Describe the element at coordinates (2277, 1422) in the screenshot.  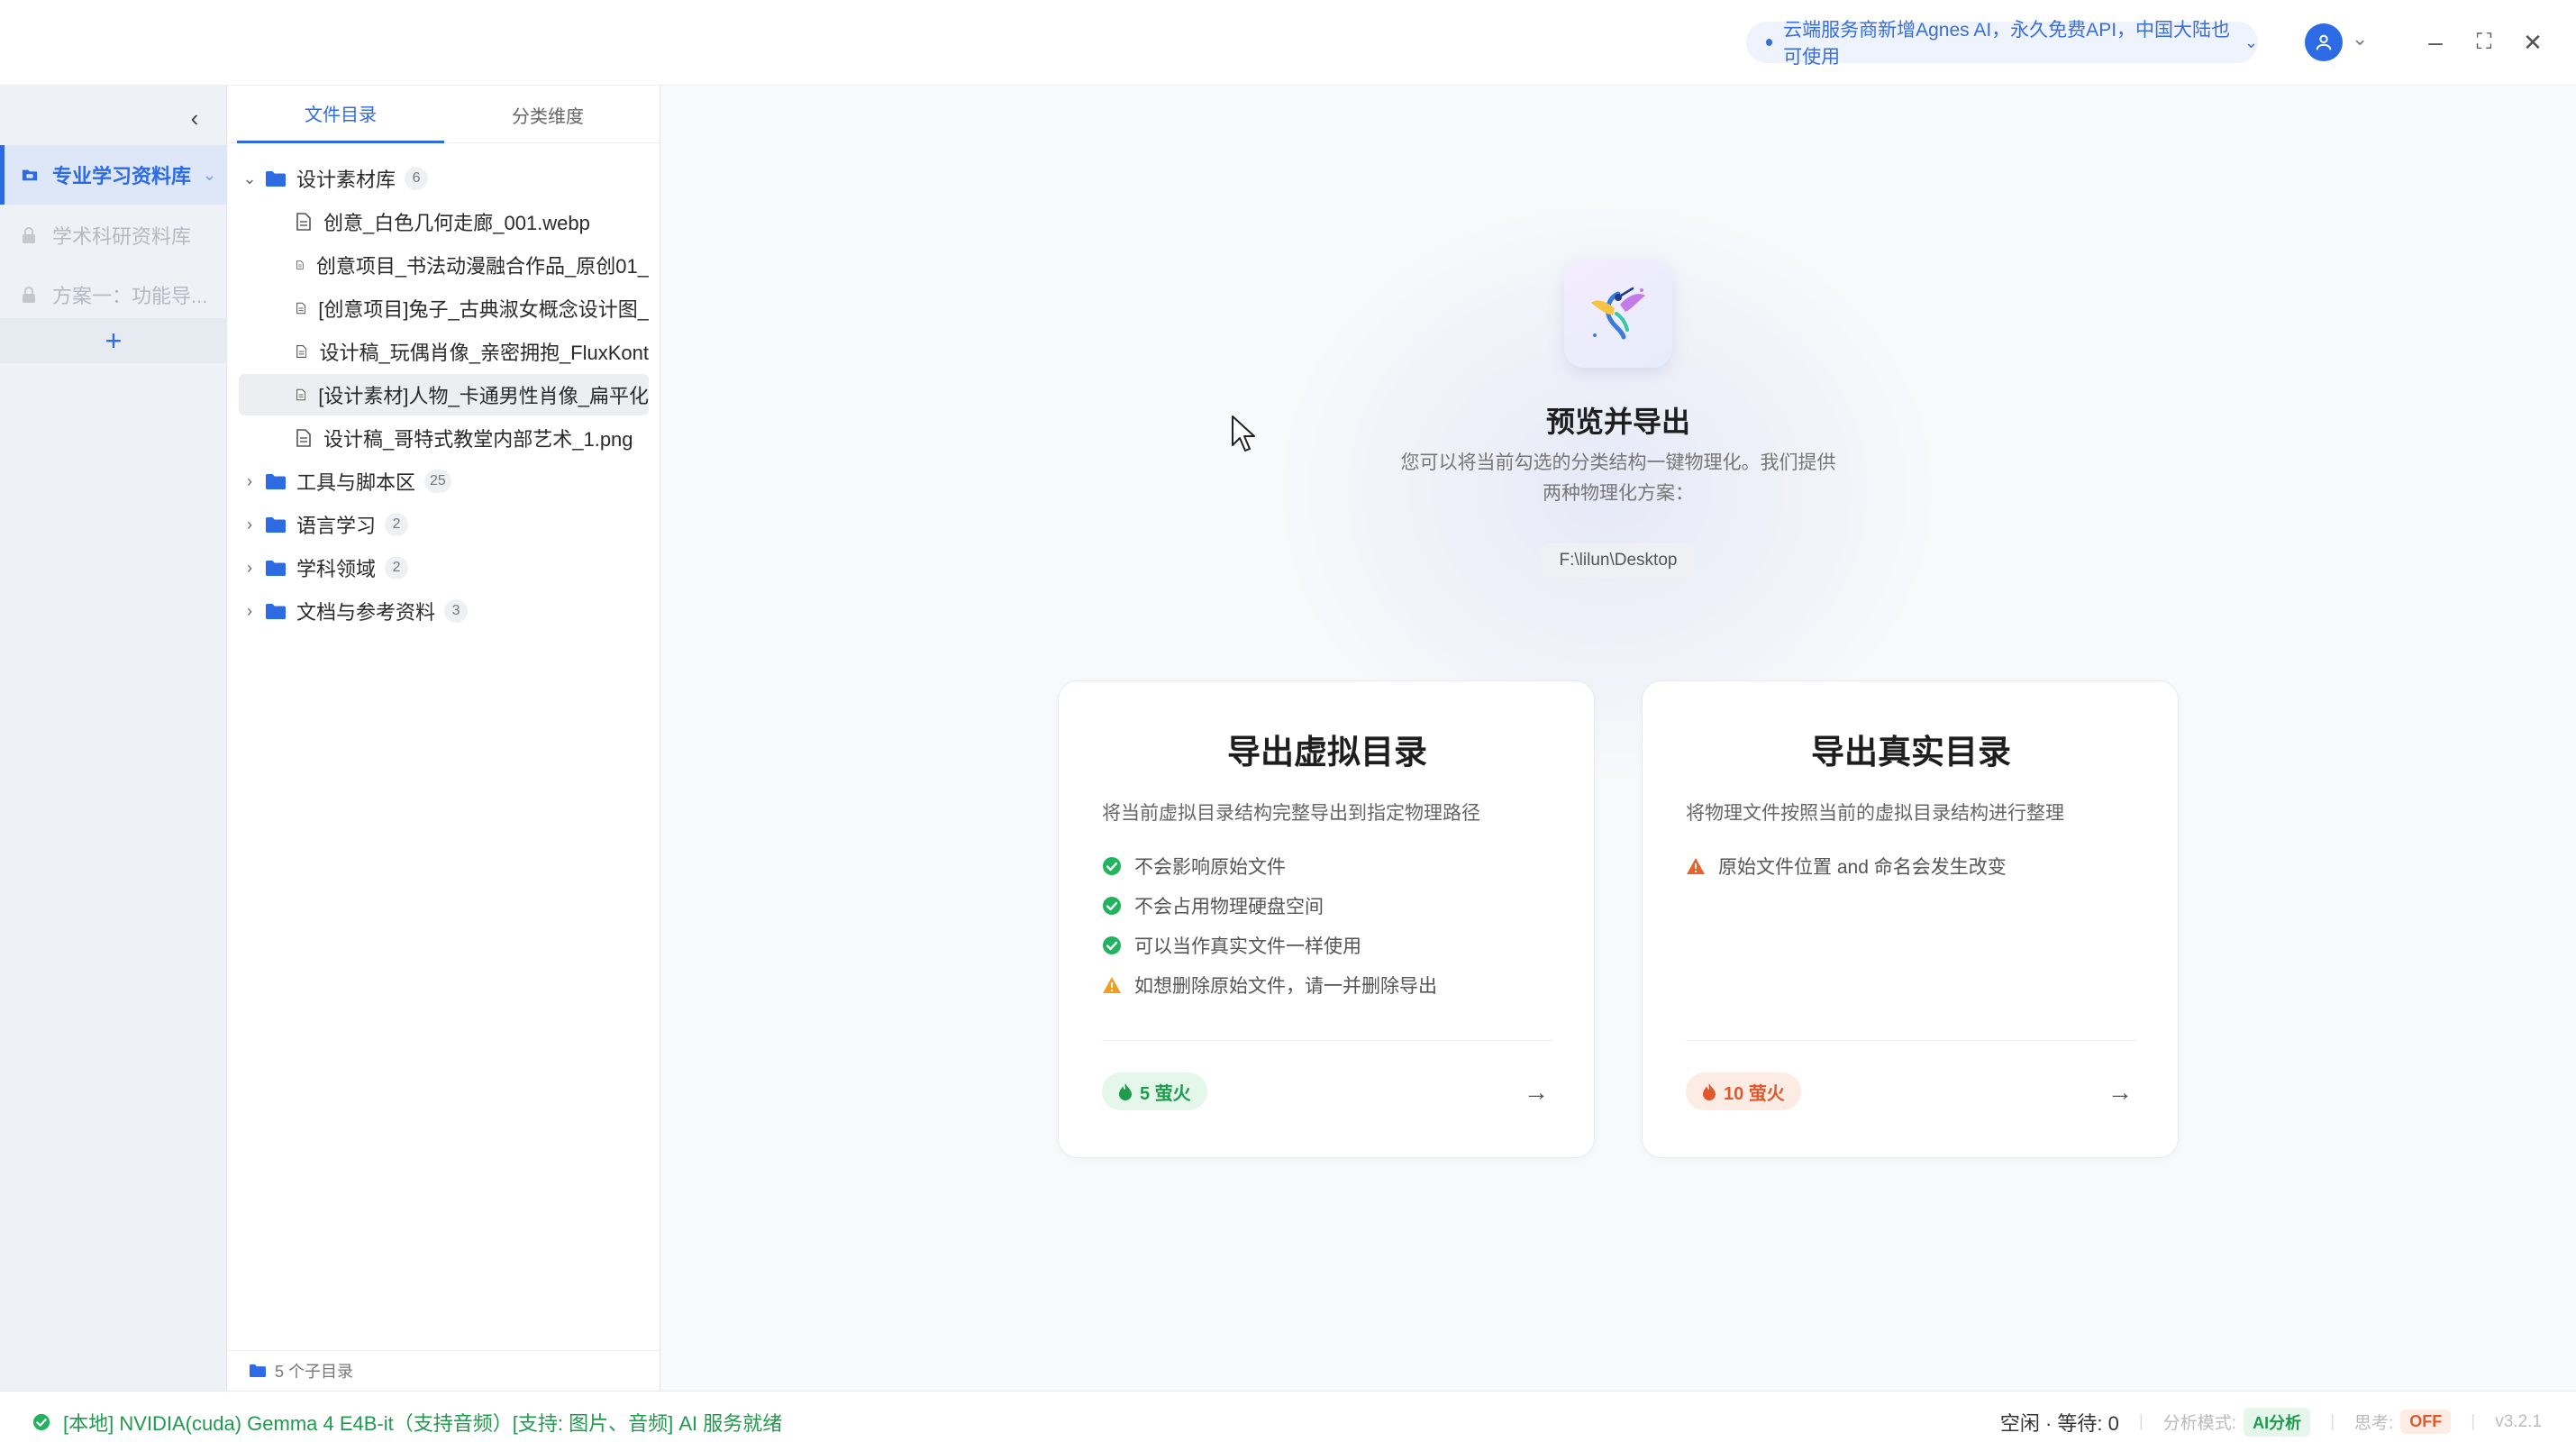
I see `analysis-mode-badge: AI分析` at that location.